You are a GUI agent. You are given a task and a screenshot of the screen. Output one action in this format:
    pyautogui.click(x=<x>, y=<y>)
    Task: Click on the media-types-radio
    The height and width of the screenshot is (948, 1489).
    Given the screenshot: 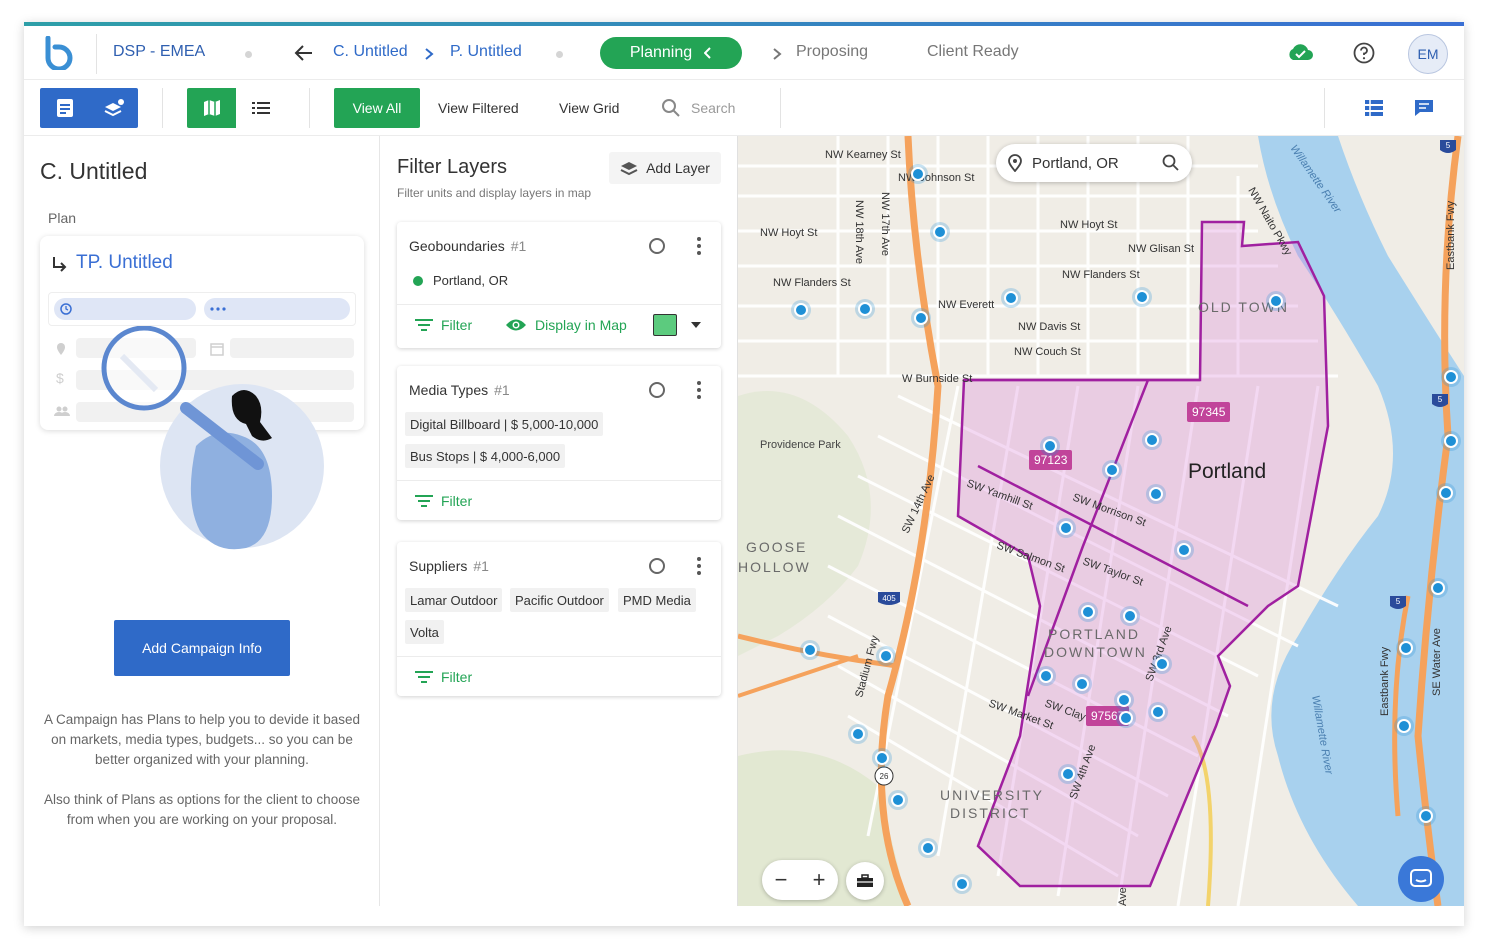 What is the action you would take?
    pyautogui.click(x=657, y=390)
    